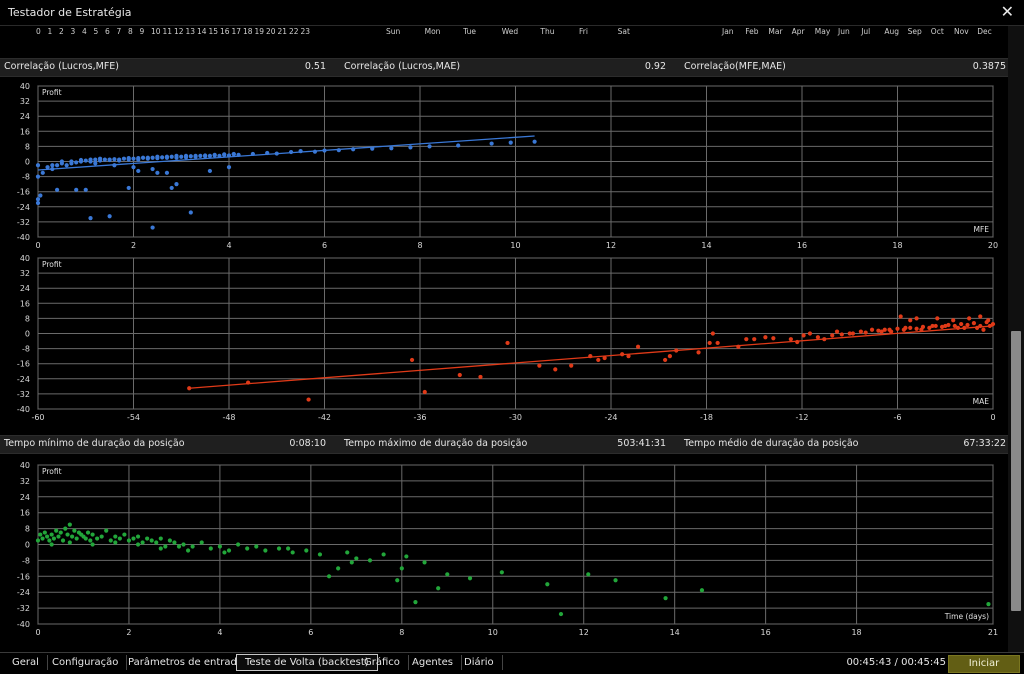 The image size is (1024, 674). What do you see at coordinates (25, 273) in the screenshot?
I see `y-tick-label: 32` at bounding box center [25, 273].